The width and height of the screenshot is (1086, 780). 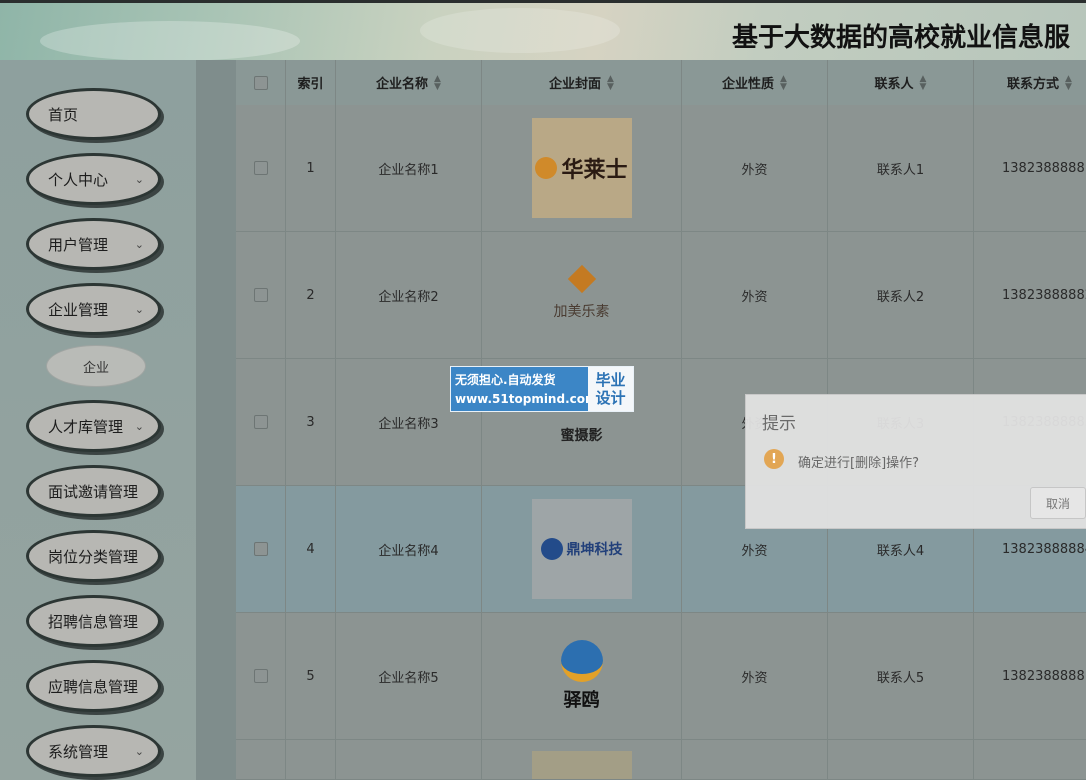 I want to click on sidebar-item-personal-center: 个人中心 ⌄, so click(x=93, y=179).